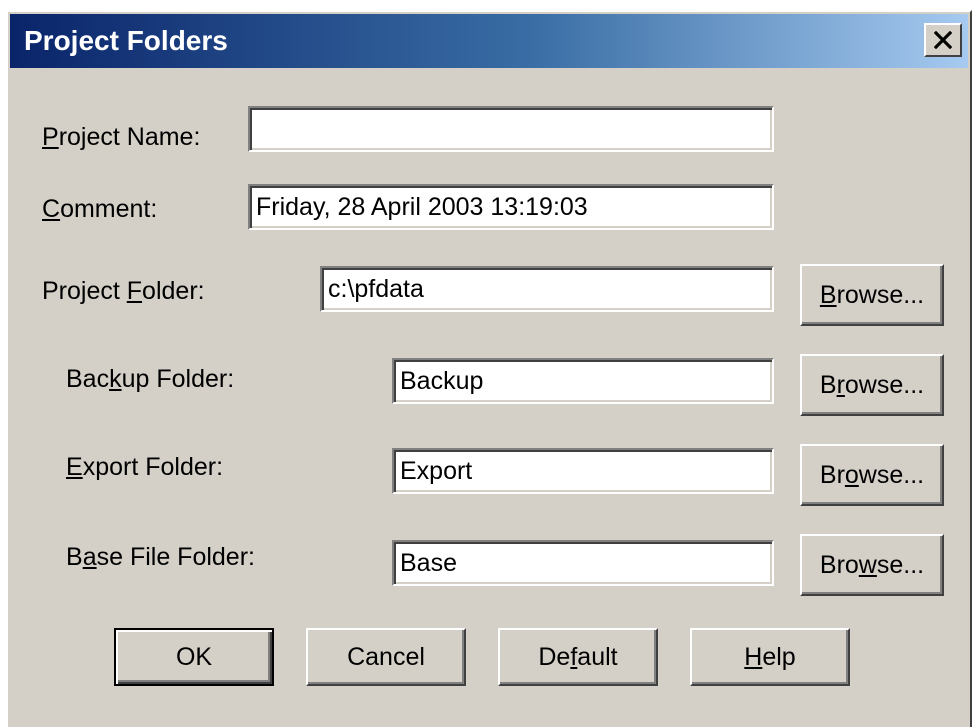 This screenshot has width=978, height=727. What do you see at coordinates (511, 129) in the screenshot?
I see `project-name-input` at bounding box center [511, 129].